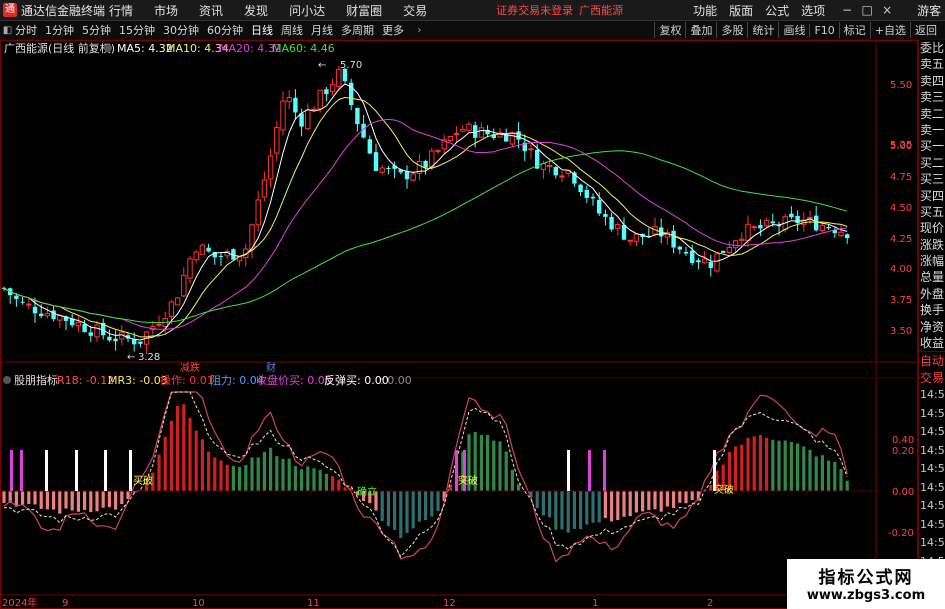 This screenshot has height=609, width=945. What do you see at coordinates (932, 310) in the screenshot?
I see `side-field-label: 换手` at bounding box center [932, 310].